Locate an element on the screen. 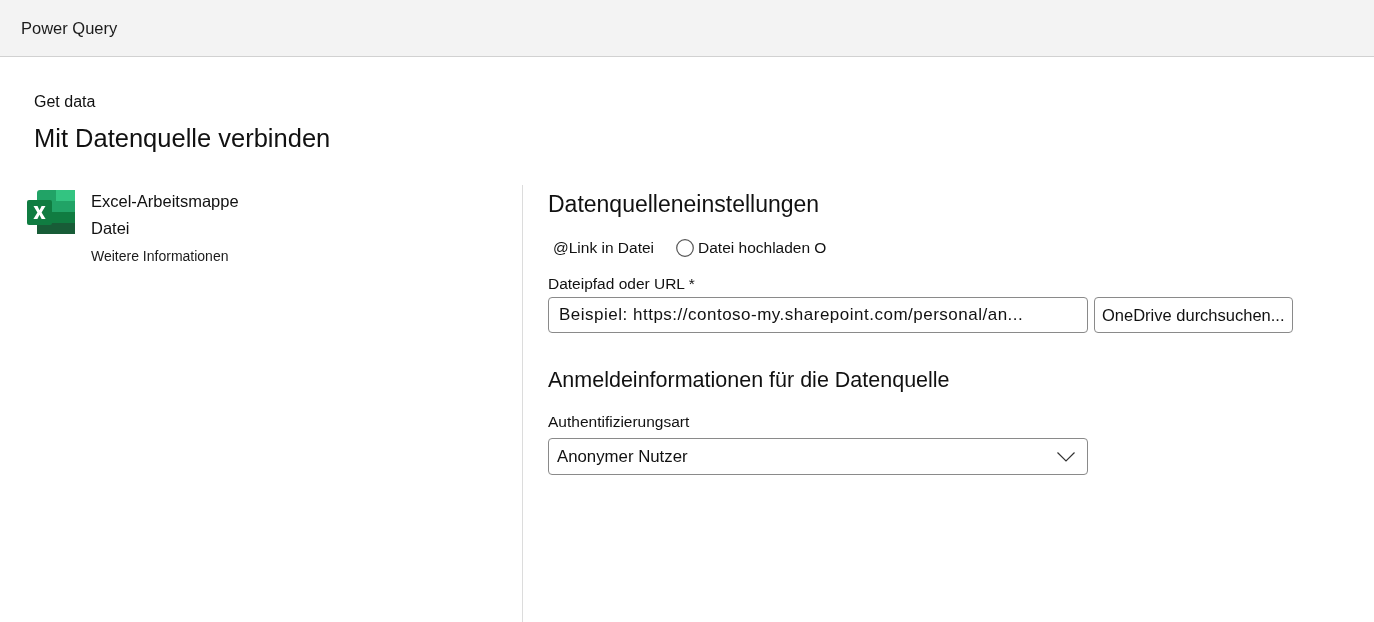 The height and width of the screenshot is (622, 1374). connector-category: Datei is located at coordinates (111, 228).